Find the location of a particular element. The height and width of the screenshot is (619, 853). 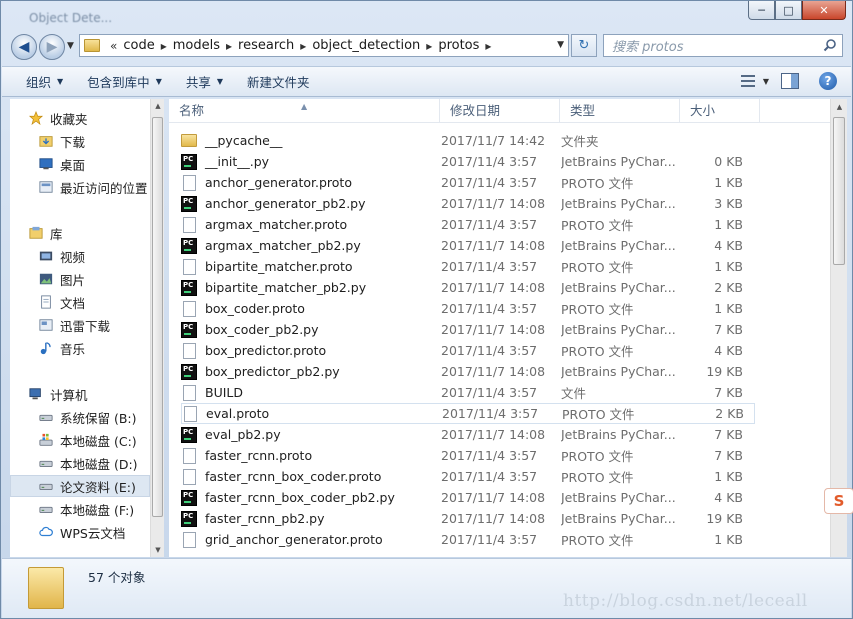

file-date: 2017/11/7 14:08 is located at coordinates (493, 287).